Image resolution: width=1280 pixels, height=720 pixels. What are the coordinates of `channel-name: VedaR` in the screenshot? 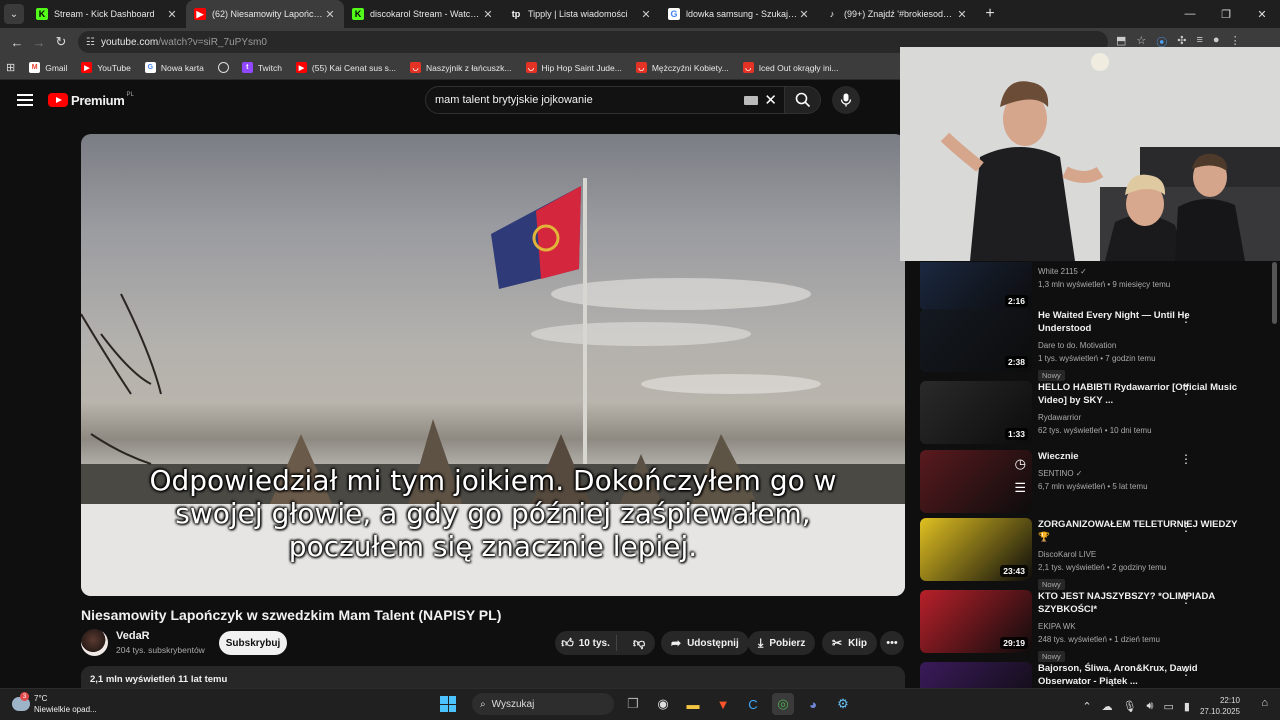 It's located at (160, 636).